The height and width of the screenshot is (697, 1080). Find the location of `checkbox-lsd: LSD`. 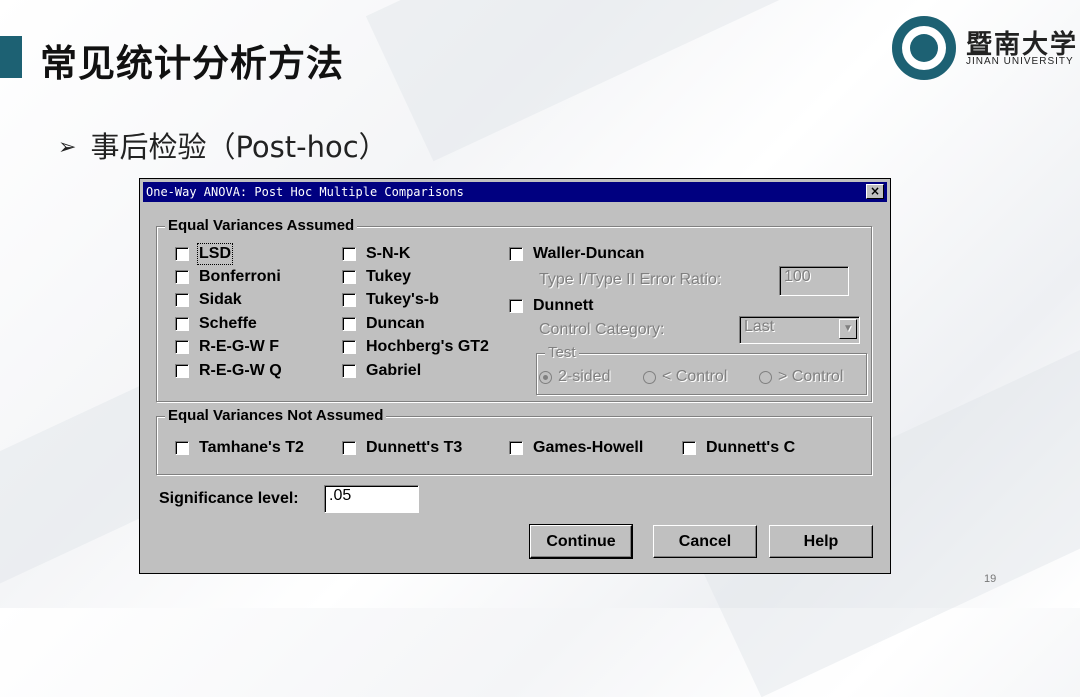

checkbox-lsd: LSD is located at coordinates (204, 254).